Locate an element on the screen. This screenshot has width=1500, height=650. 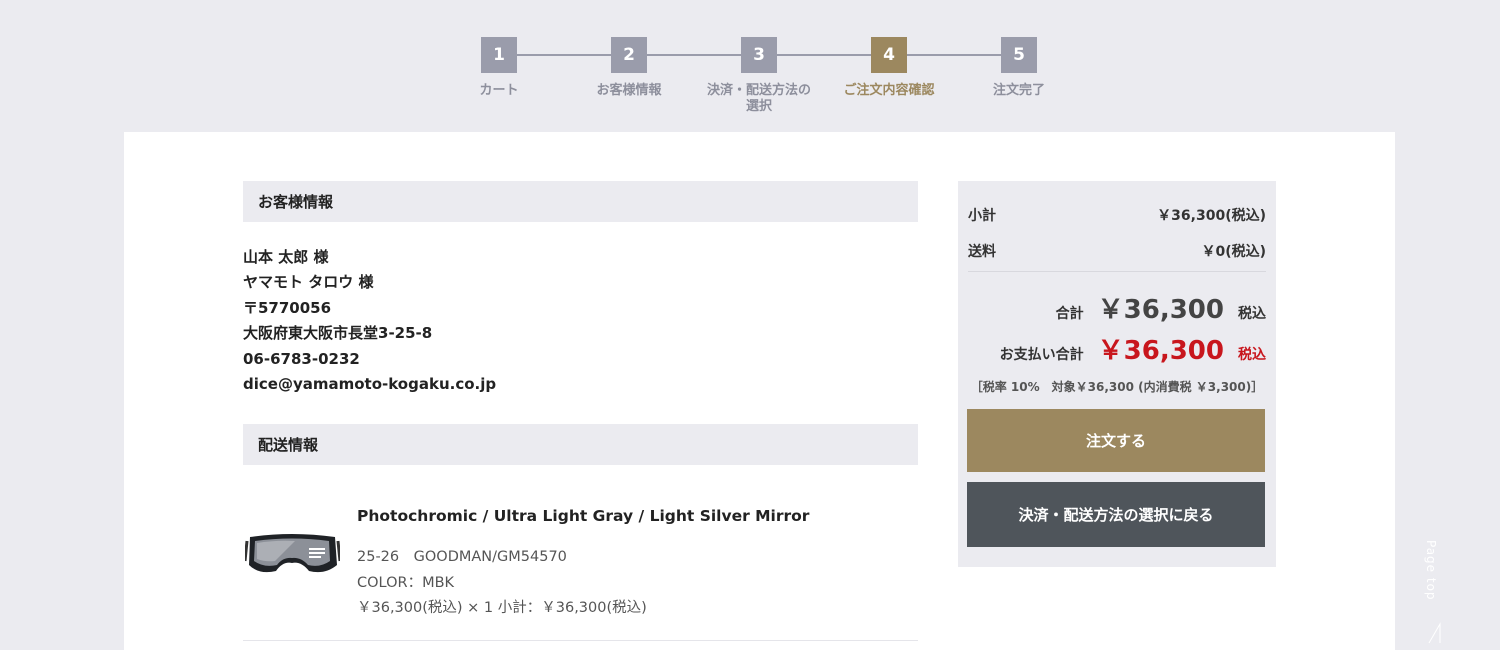
subtotal-label: 小計 is located at coordinates (982, 216).